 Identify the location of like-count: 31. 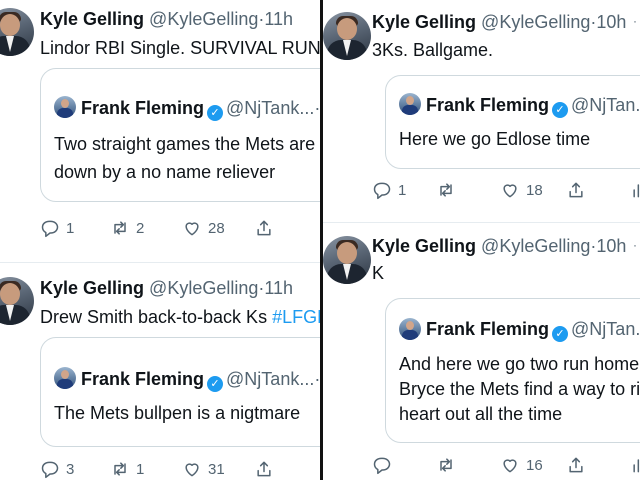
(216, 469).